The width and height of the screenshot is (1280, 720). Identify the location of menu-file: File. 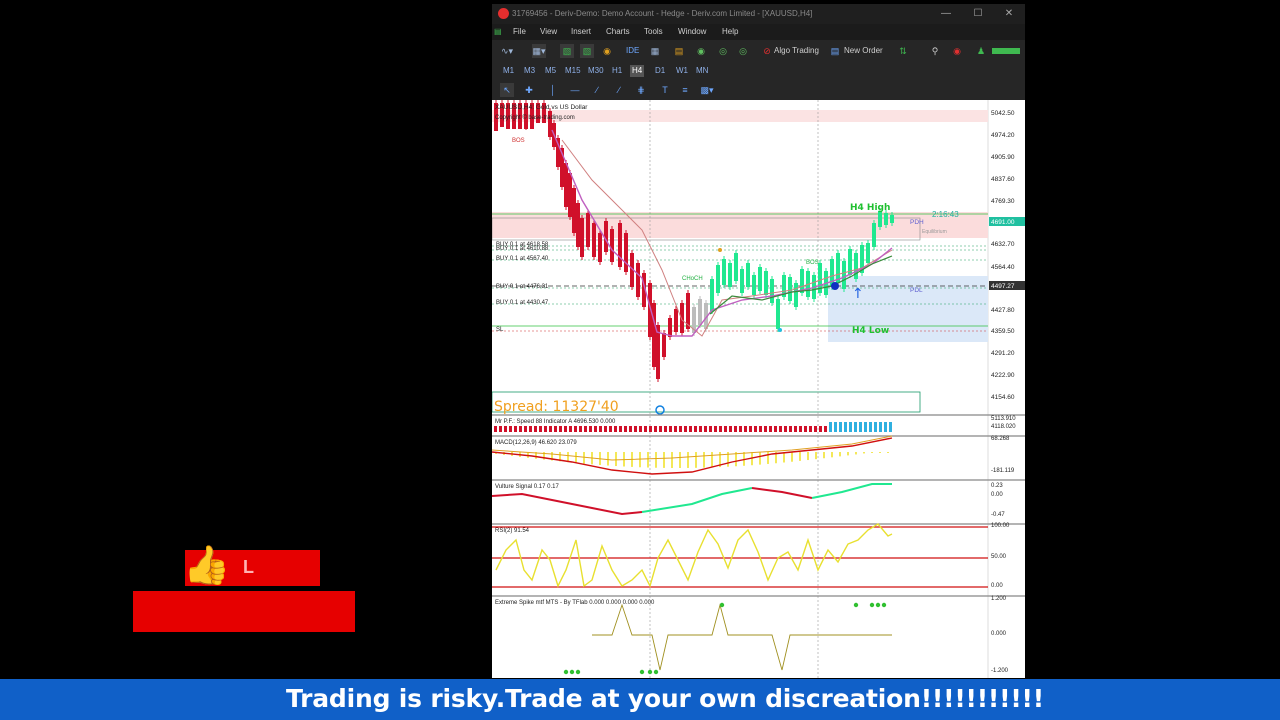
(519, 32).